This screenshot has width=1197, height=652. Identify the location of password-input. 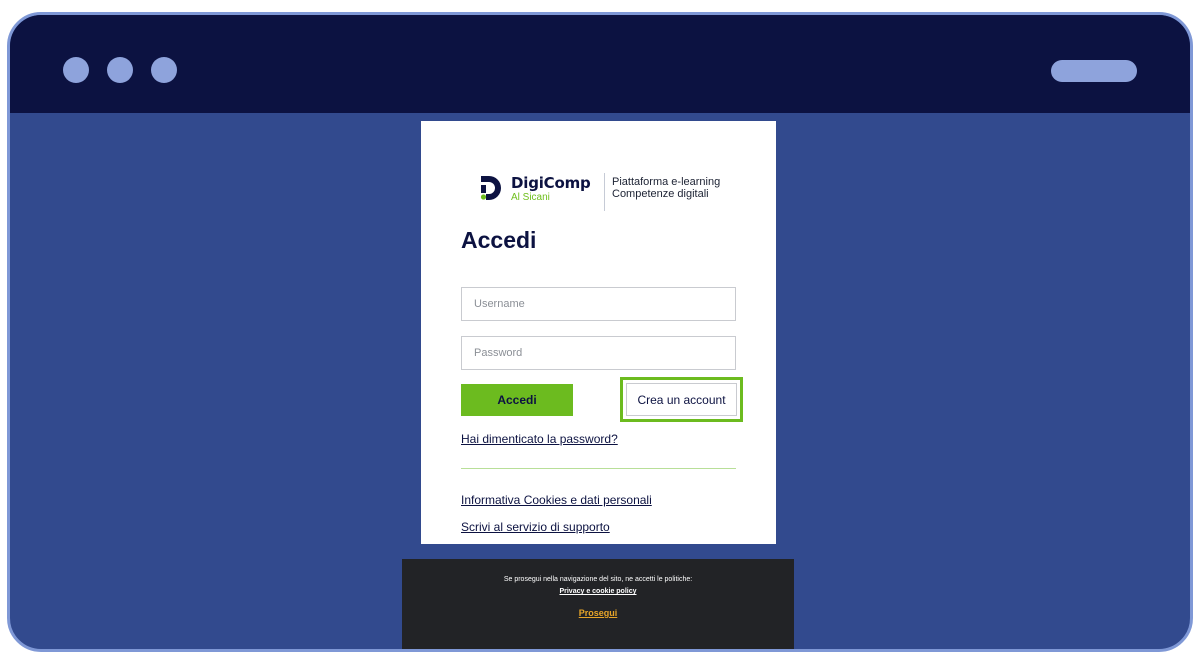
(598, 353).